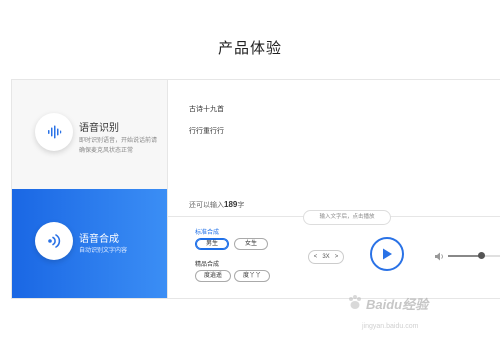 Image resolution: width=500 pixels, height=350 pixels. Describe the element at coordinates (481, 255) in the screenshot. I see `volume-handle` at that location.